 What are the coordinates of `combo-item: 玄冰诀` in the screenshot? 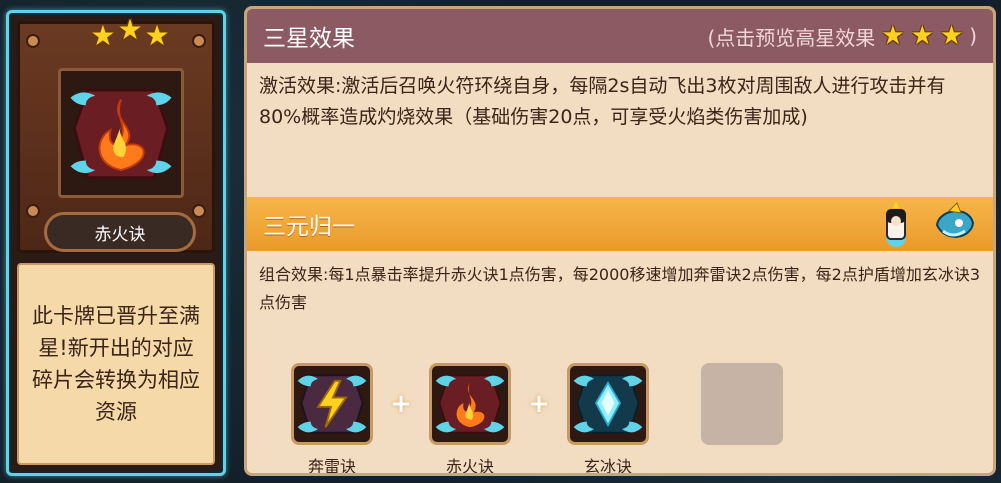 It's located at (608, 419).